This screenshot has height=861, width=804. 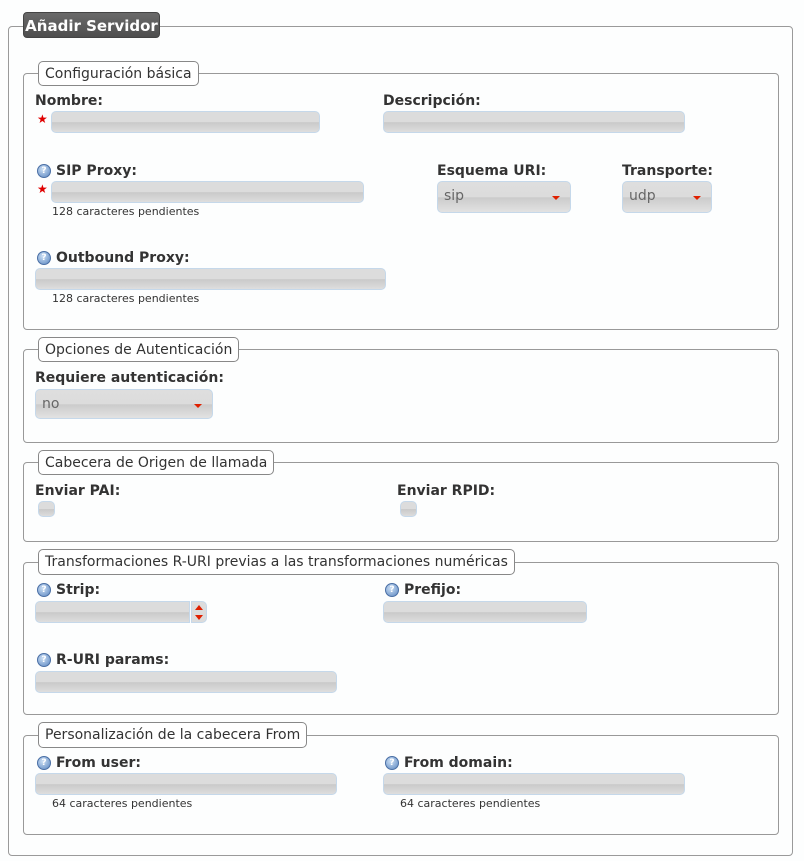 I want to click on from-domain-label: From domain:, so click(x=458, y=763).